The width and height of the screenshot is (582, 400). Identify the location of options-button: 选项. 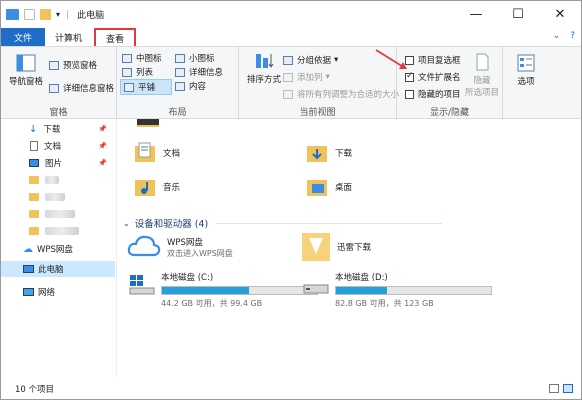
(526, 70).